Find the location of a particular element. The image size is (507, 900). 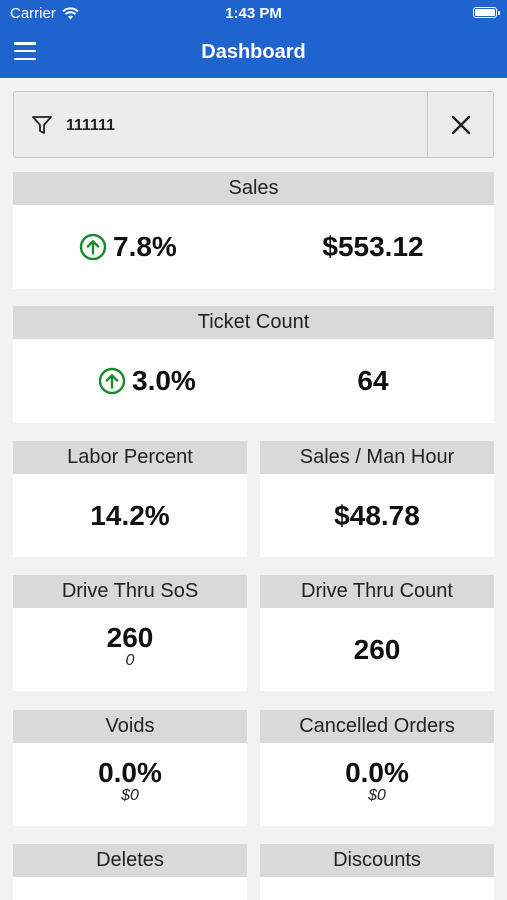

ticket-count-change-value: 3.0% is located at coordinates (164, 380).